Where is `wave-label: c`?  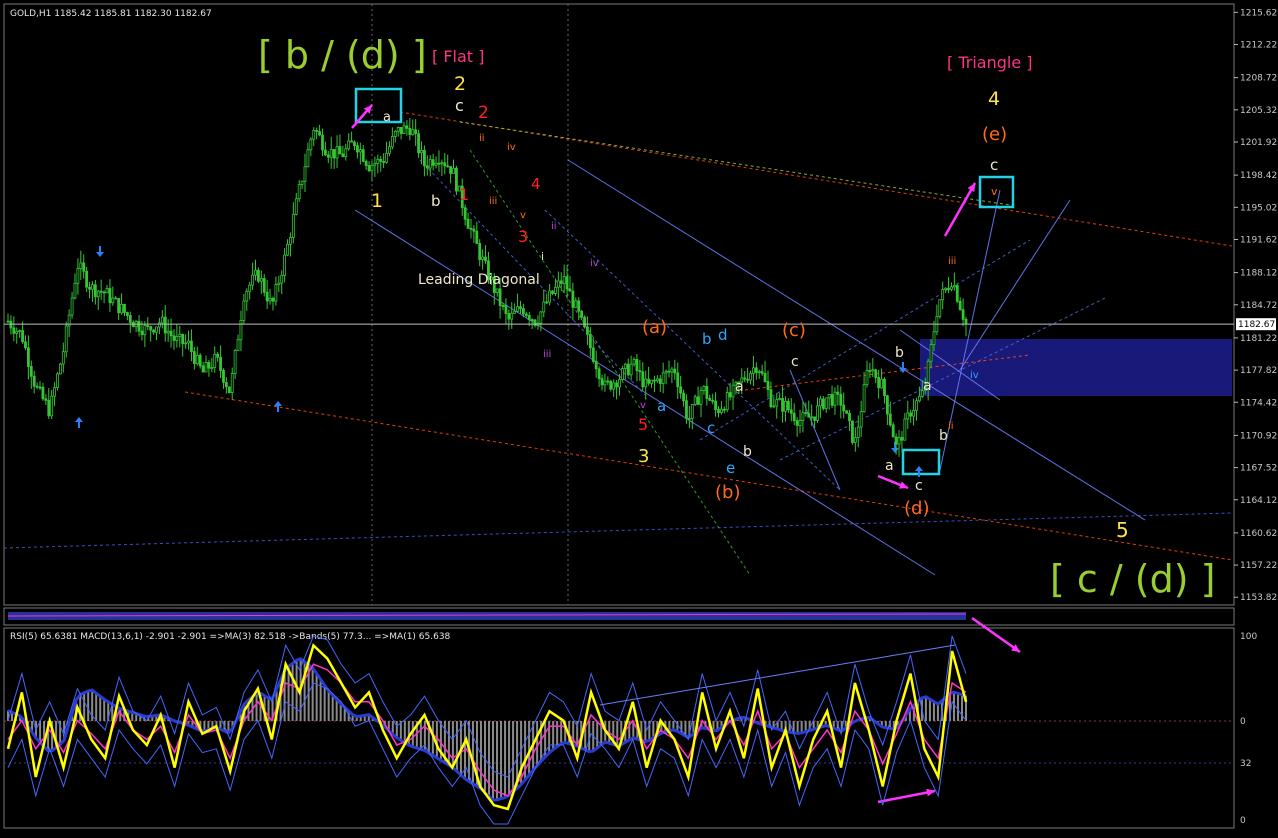 wave-label: c is located at coordinates (994, 165).